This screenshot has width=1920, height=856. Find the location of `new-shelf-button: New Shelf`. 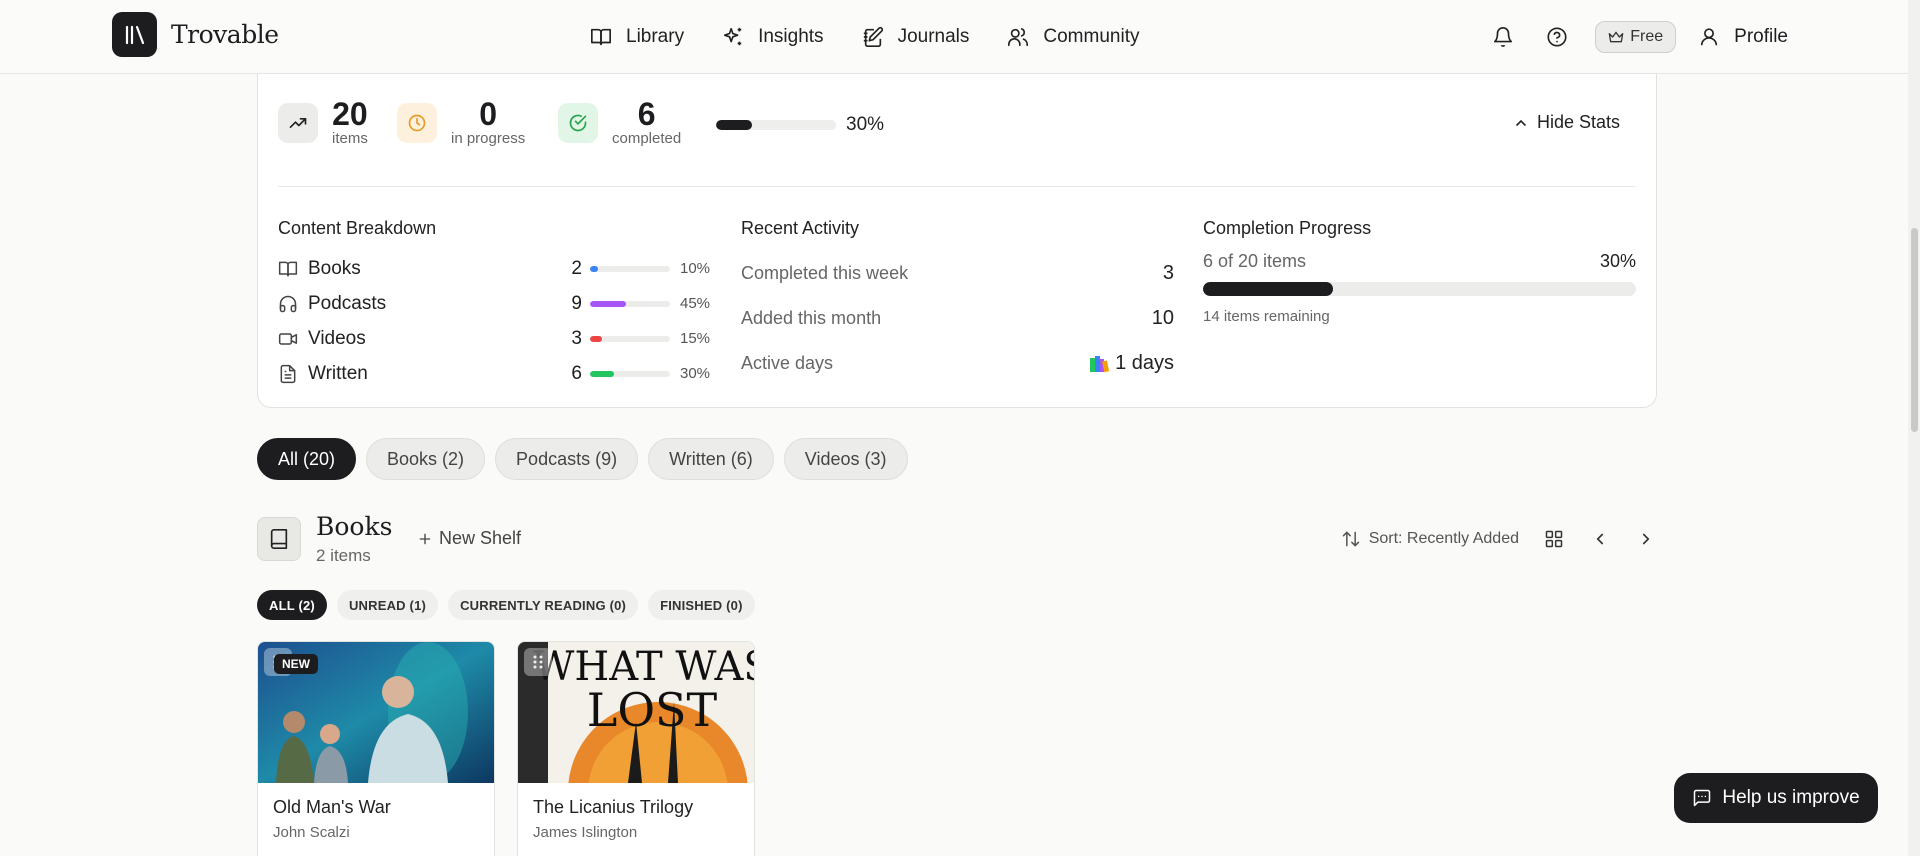

new-shelf-button: New Shelf is located at coordinates (469, 538).